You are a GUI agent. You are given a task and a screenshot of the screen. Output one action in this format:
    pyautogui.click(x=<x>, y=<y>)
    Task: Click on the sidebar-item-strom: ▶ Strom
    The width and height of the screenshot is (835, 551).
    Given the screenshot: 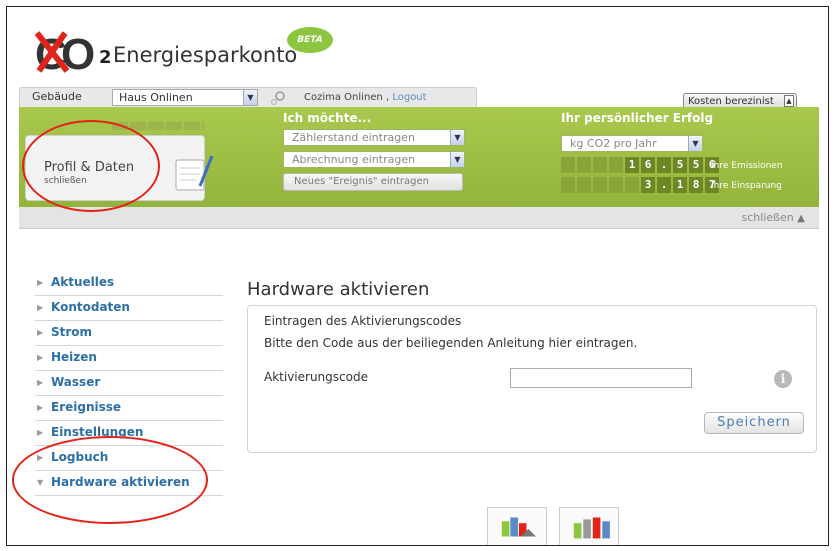 What is the action you would take?
    pyautogui.click(x=129, y=333)
    